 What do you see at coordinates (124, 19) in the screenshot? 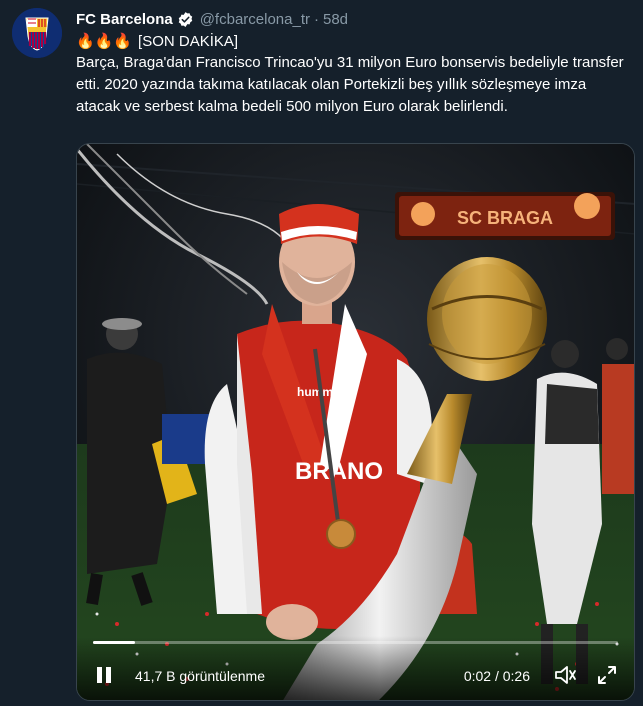
I see `author-name: FC Barcelona` at bounding box center [124, 19].